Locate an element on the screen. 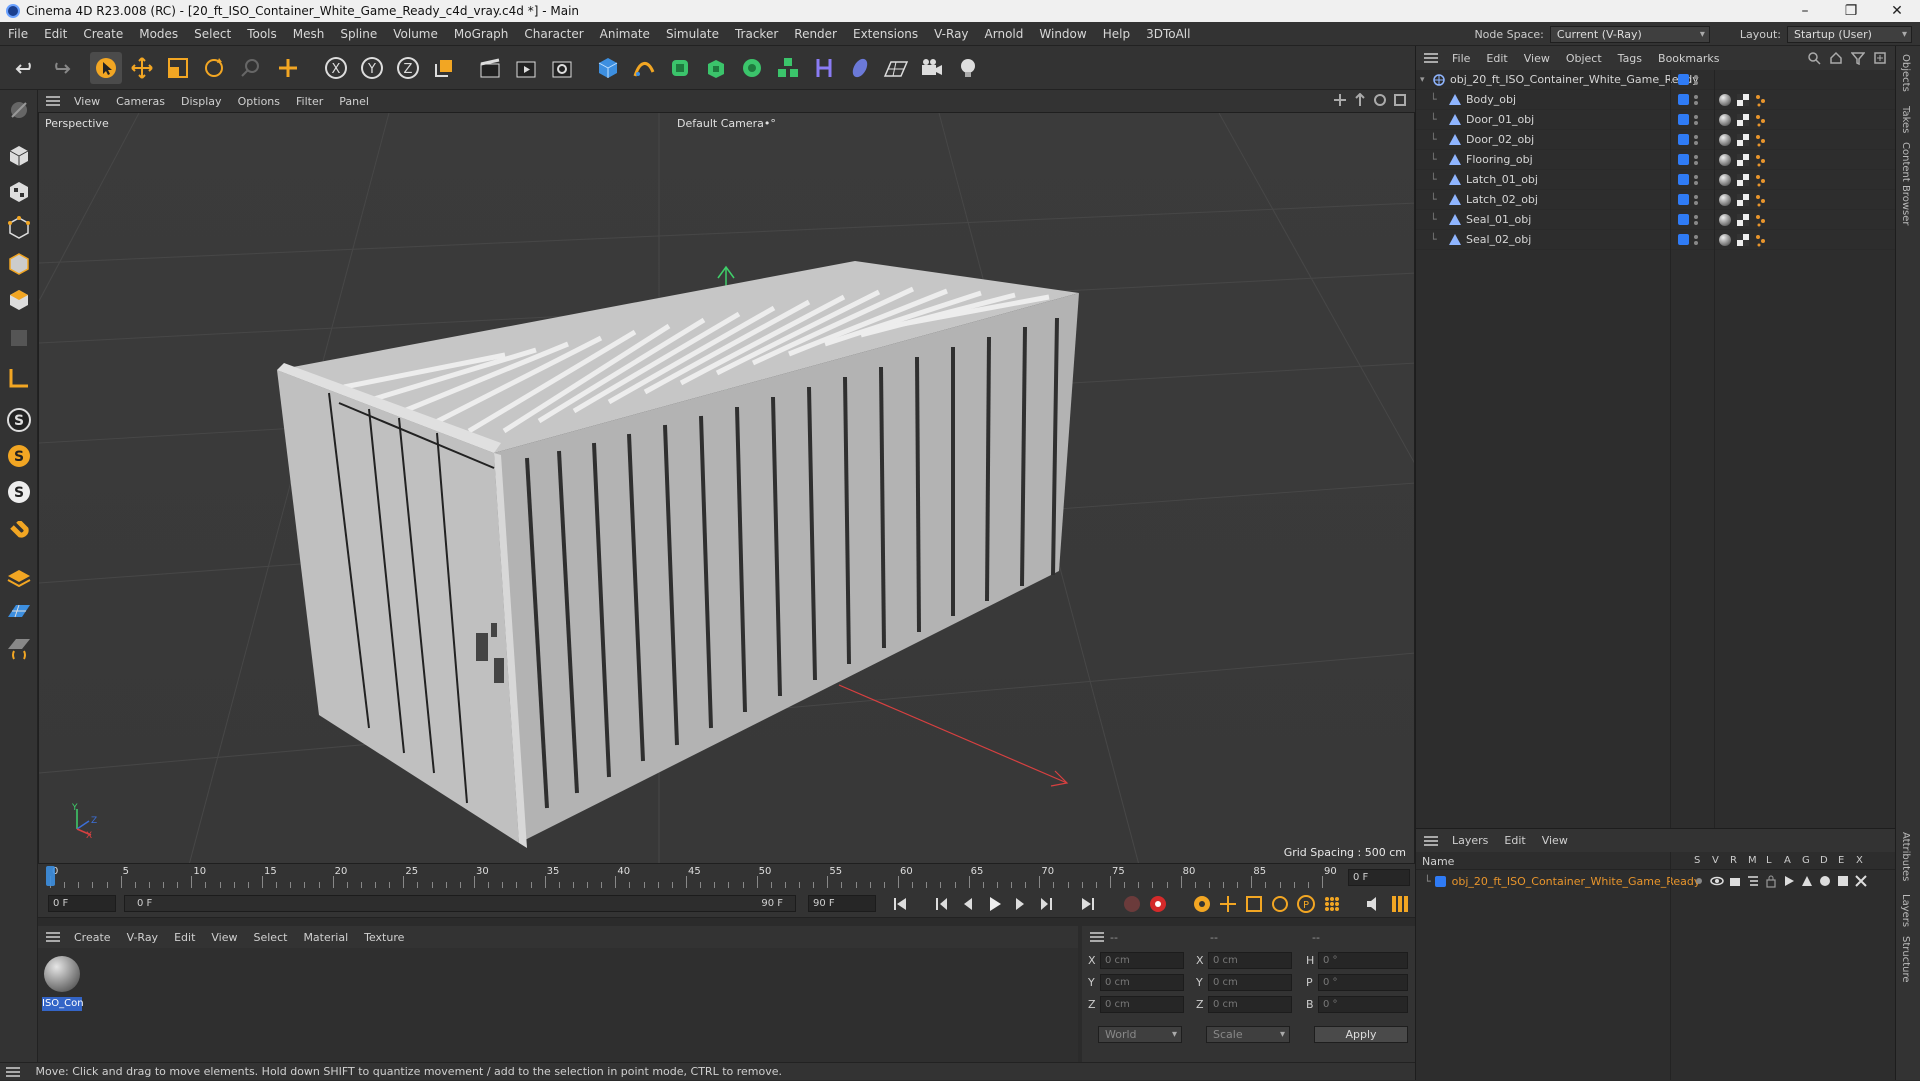  frame-range-slider: 0 F 90 F is located at coordinates (460, 903).